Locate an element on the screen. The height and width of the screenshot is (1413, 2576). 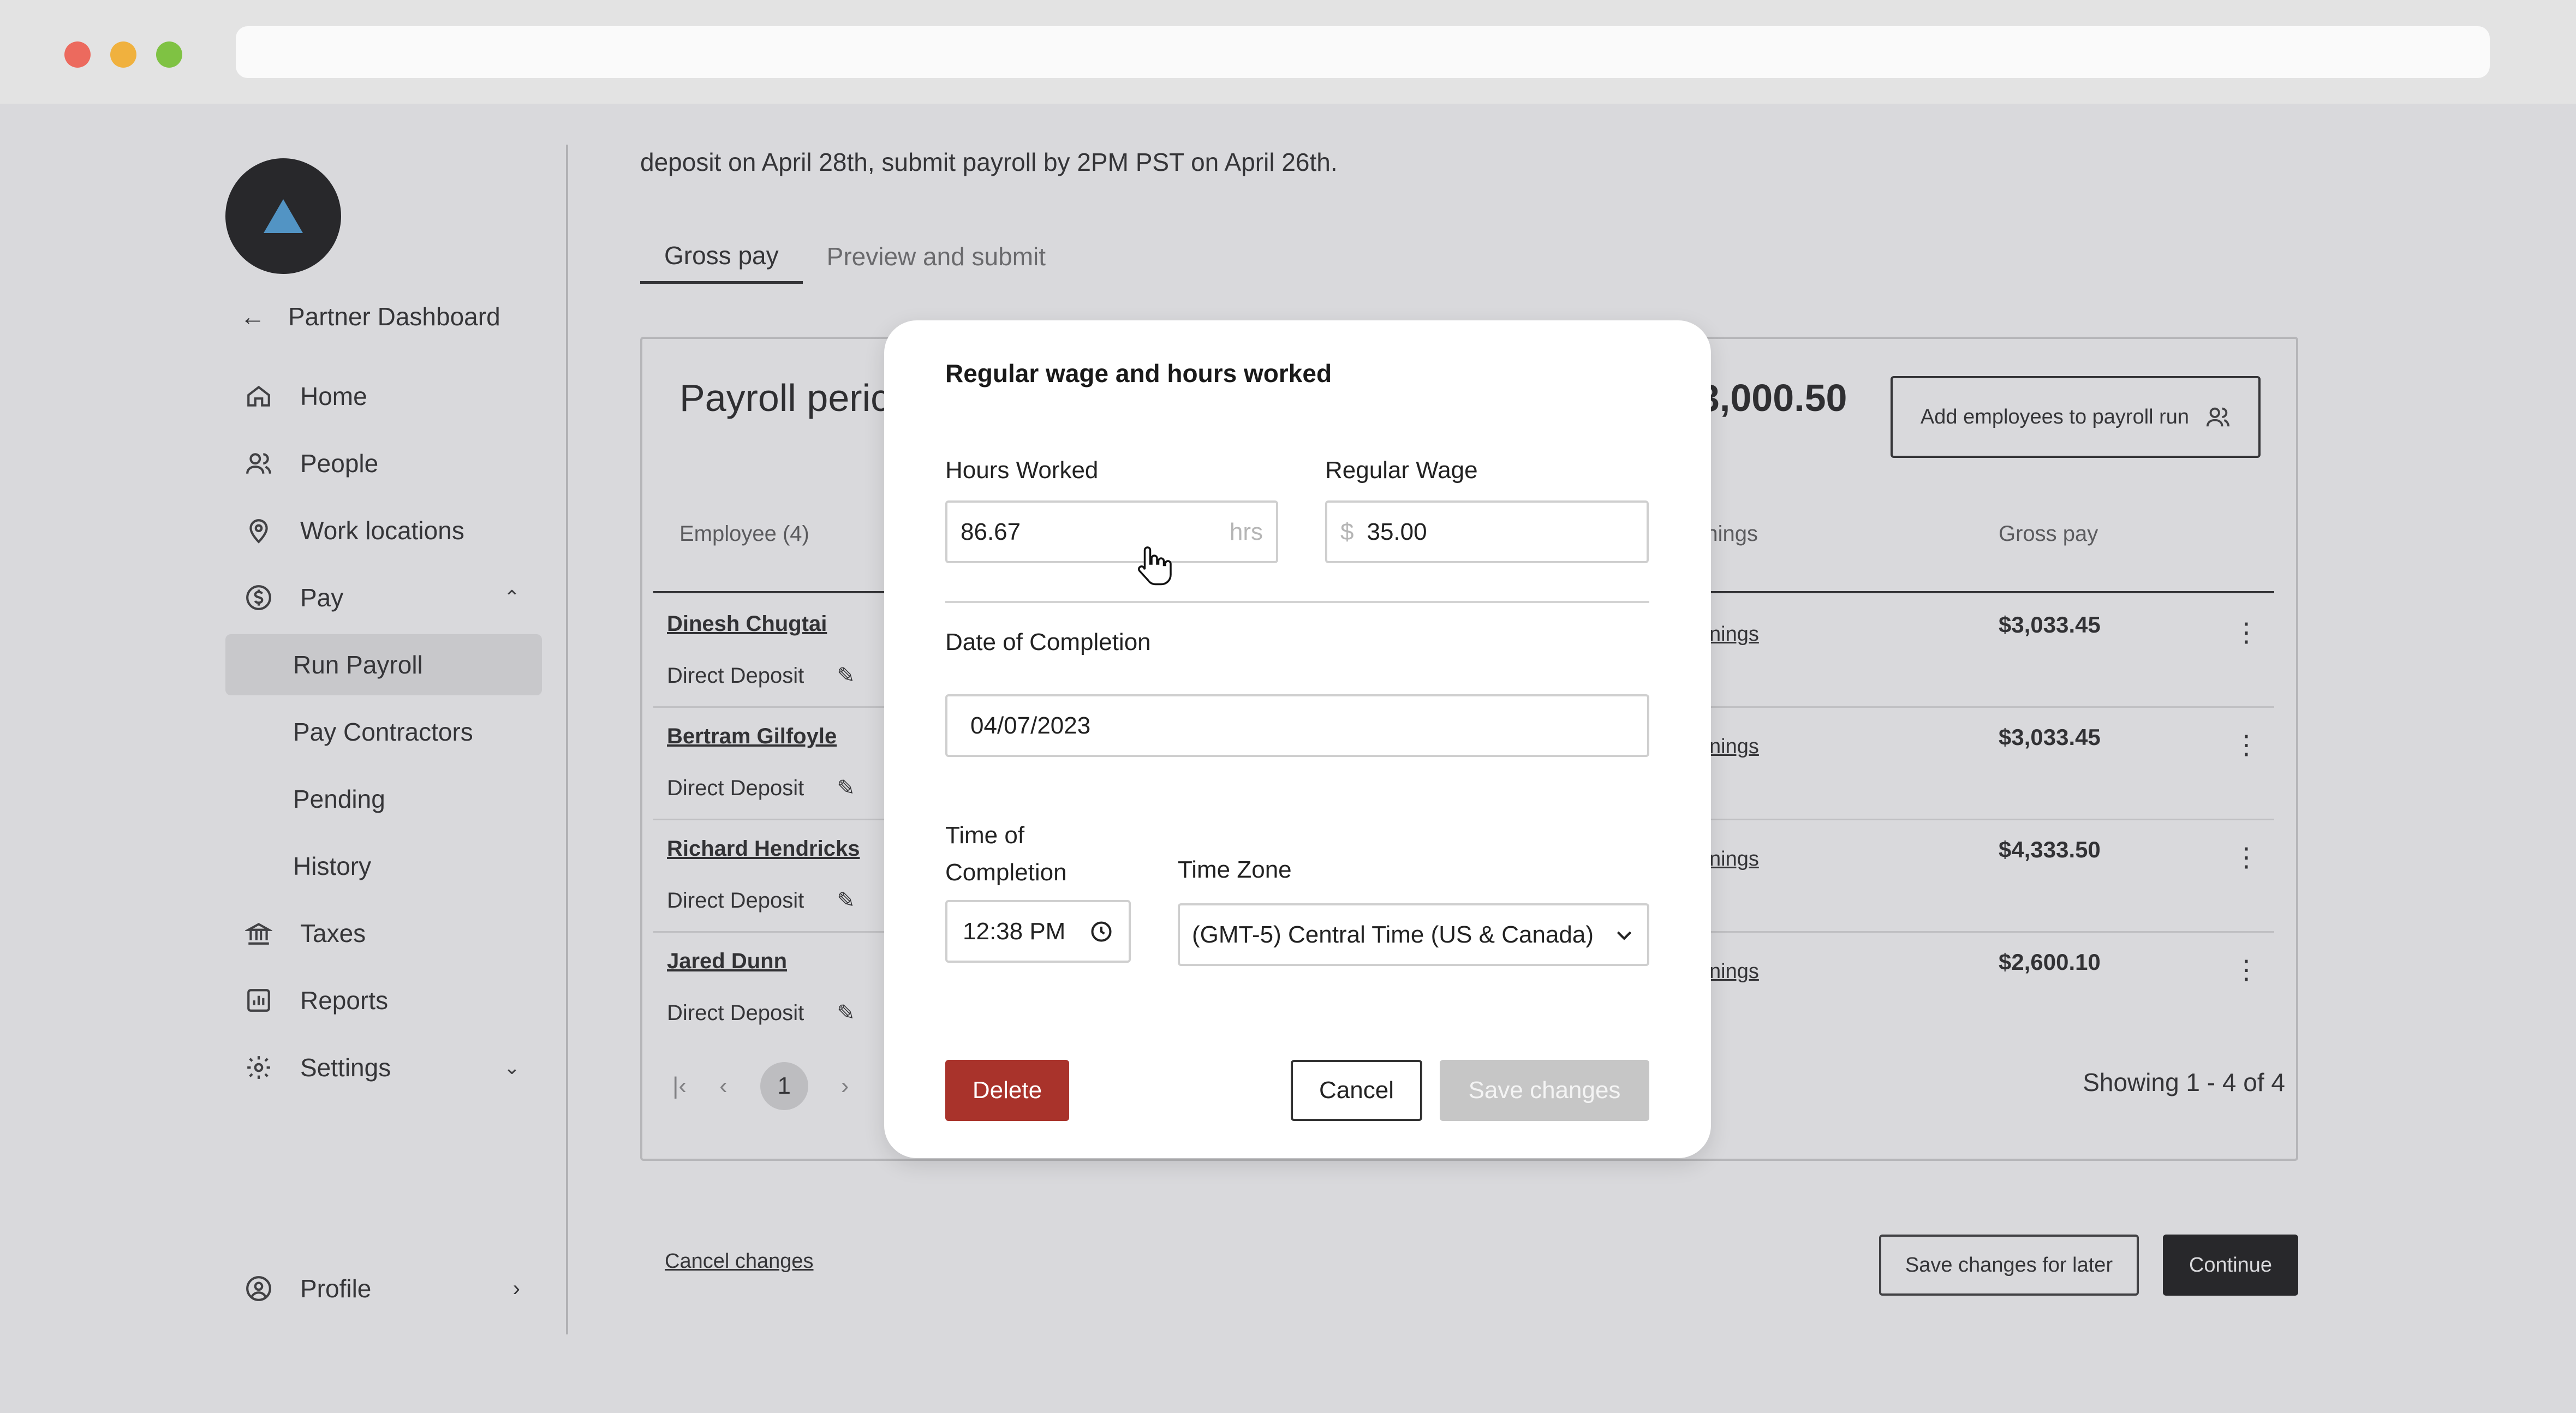
hours-worked-input: 86.67 hrs is located at coordinates (1111, 531).